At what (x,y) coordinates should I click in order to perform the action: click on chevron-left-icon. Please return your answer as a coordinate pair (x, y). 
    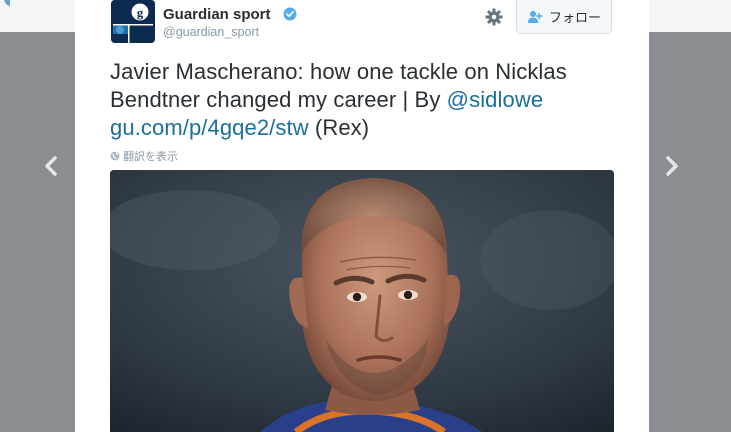
    Looking at the image, I should click on (51, 166).